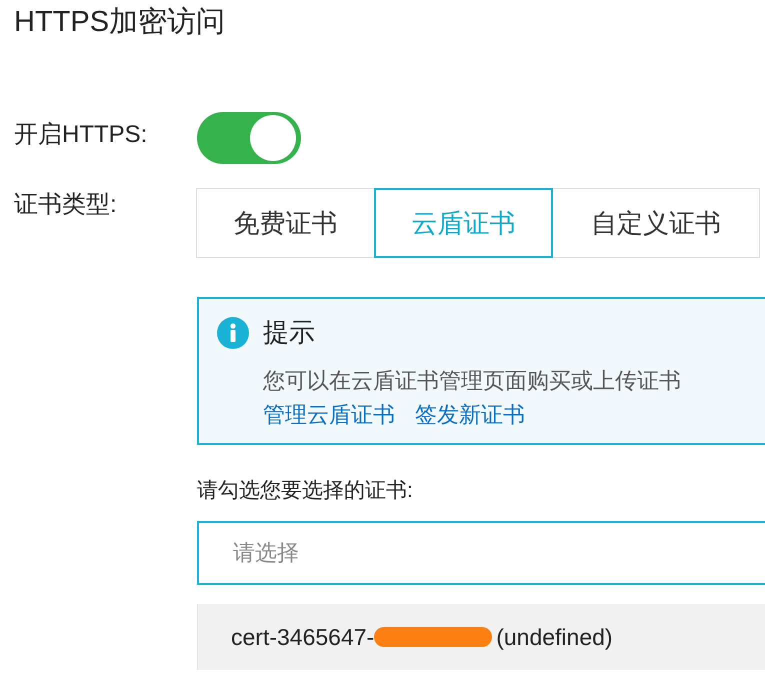 The image size is (765, 674). I want to click on notice-link: 管理云盾证书, so click(329, 415).